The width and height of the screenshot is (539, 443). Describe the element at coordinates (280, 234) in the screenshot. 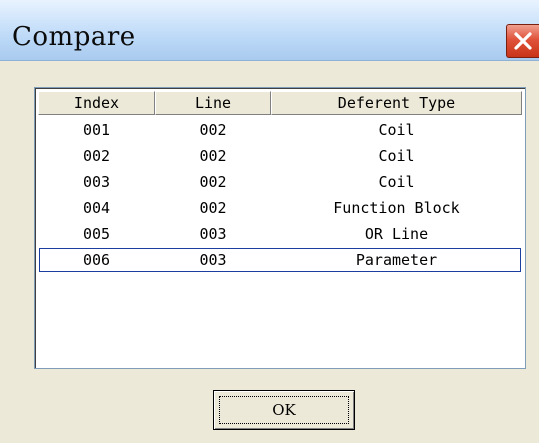

I see `list-row: 005 003 OR Line` at that location.